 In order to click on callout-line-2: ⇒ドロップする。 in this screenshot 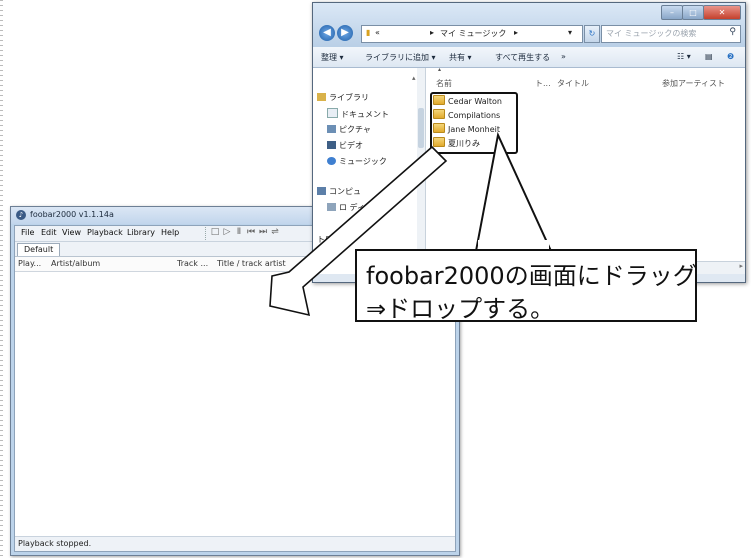, I will do `click(460, 309)`.